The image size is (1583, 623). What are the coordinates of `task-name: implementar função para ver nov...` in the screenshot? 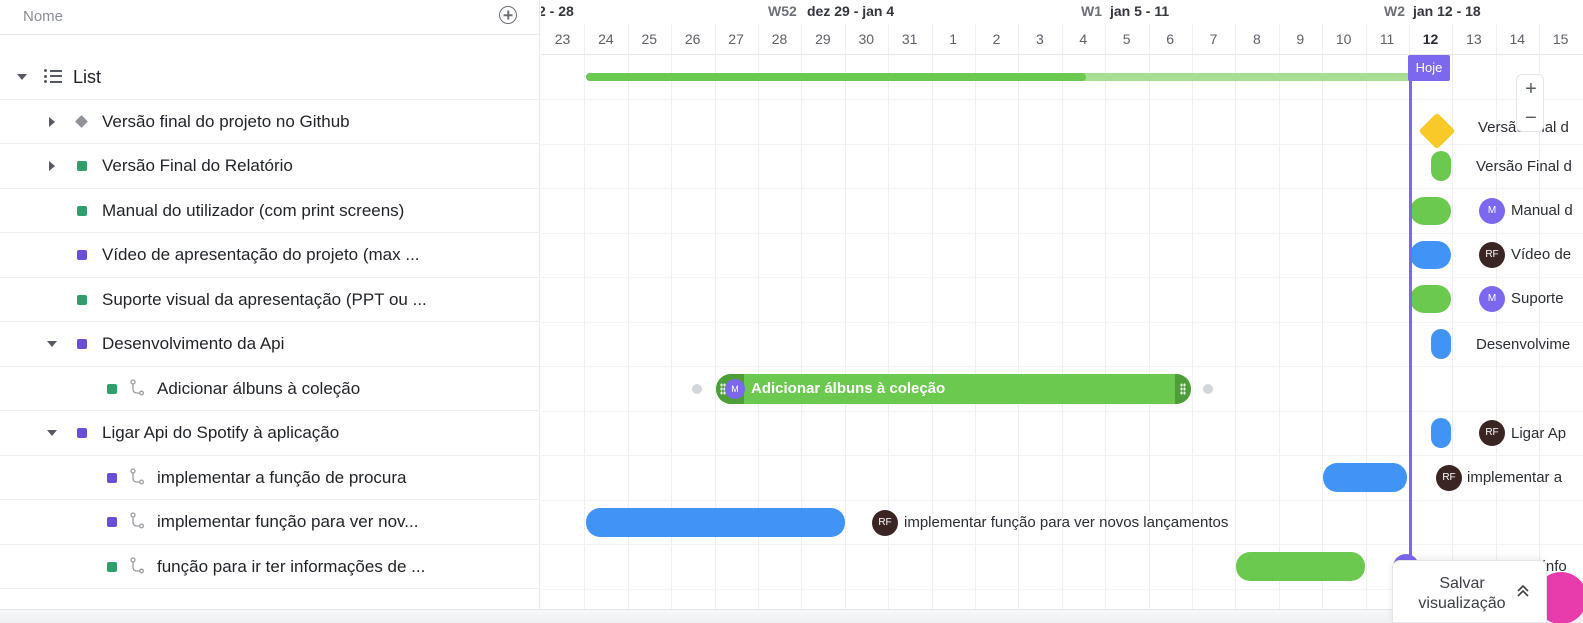 It's located at (287, 522).